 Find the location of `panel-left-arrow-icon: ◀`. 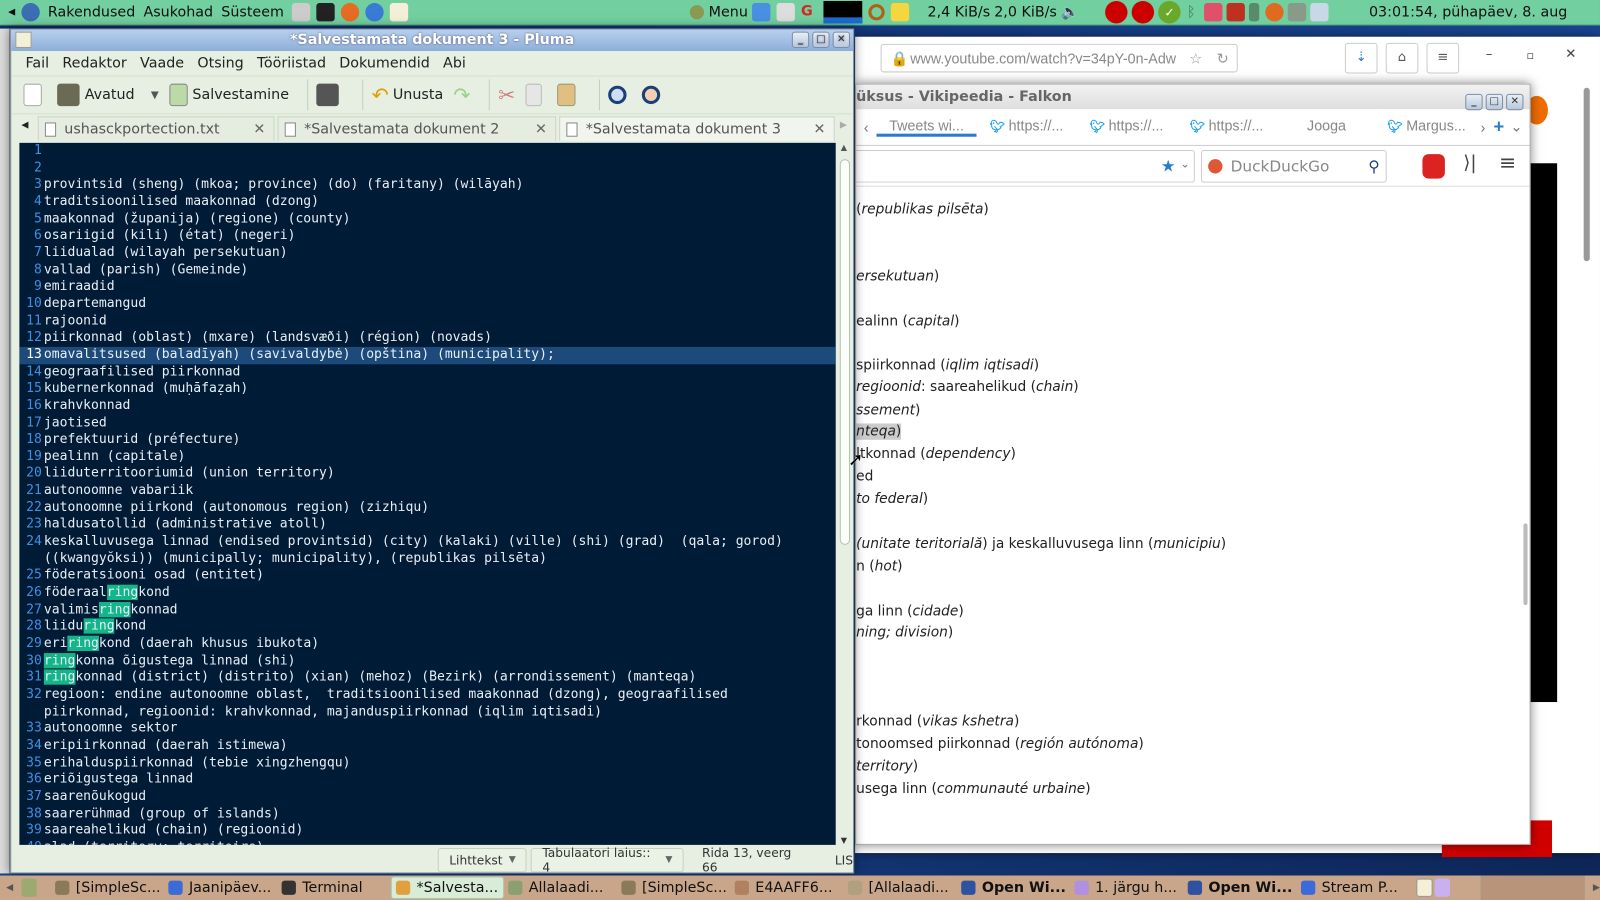

panel-left-arrow-icon: ◀ is located at coordinates (11, 12).